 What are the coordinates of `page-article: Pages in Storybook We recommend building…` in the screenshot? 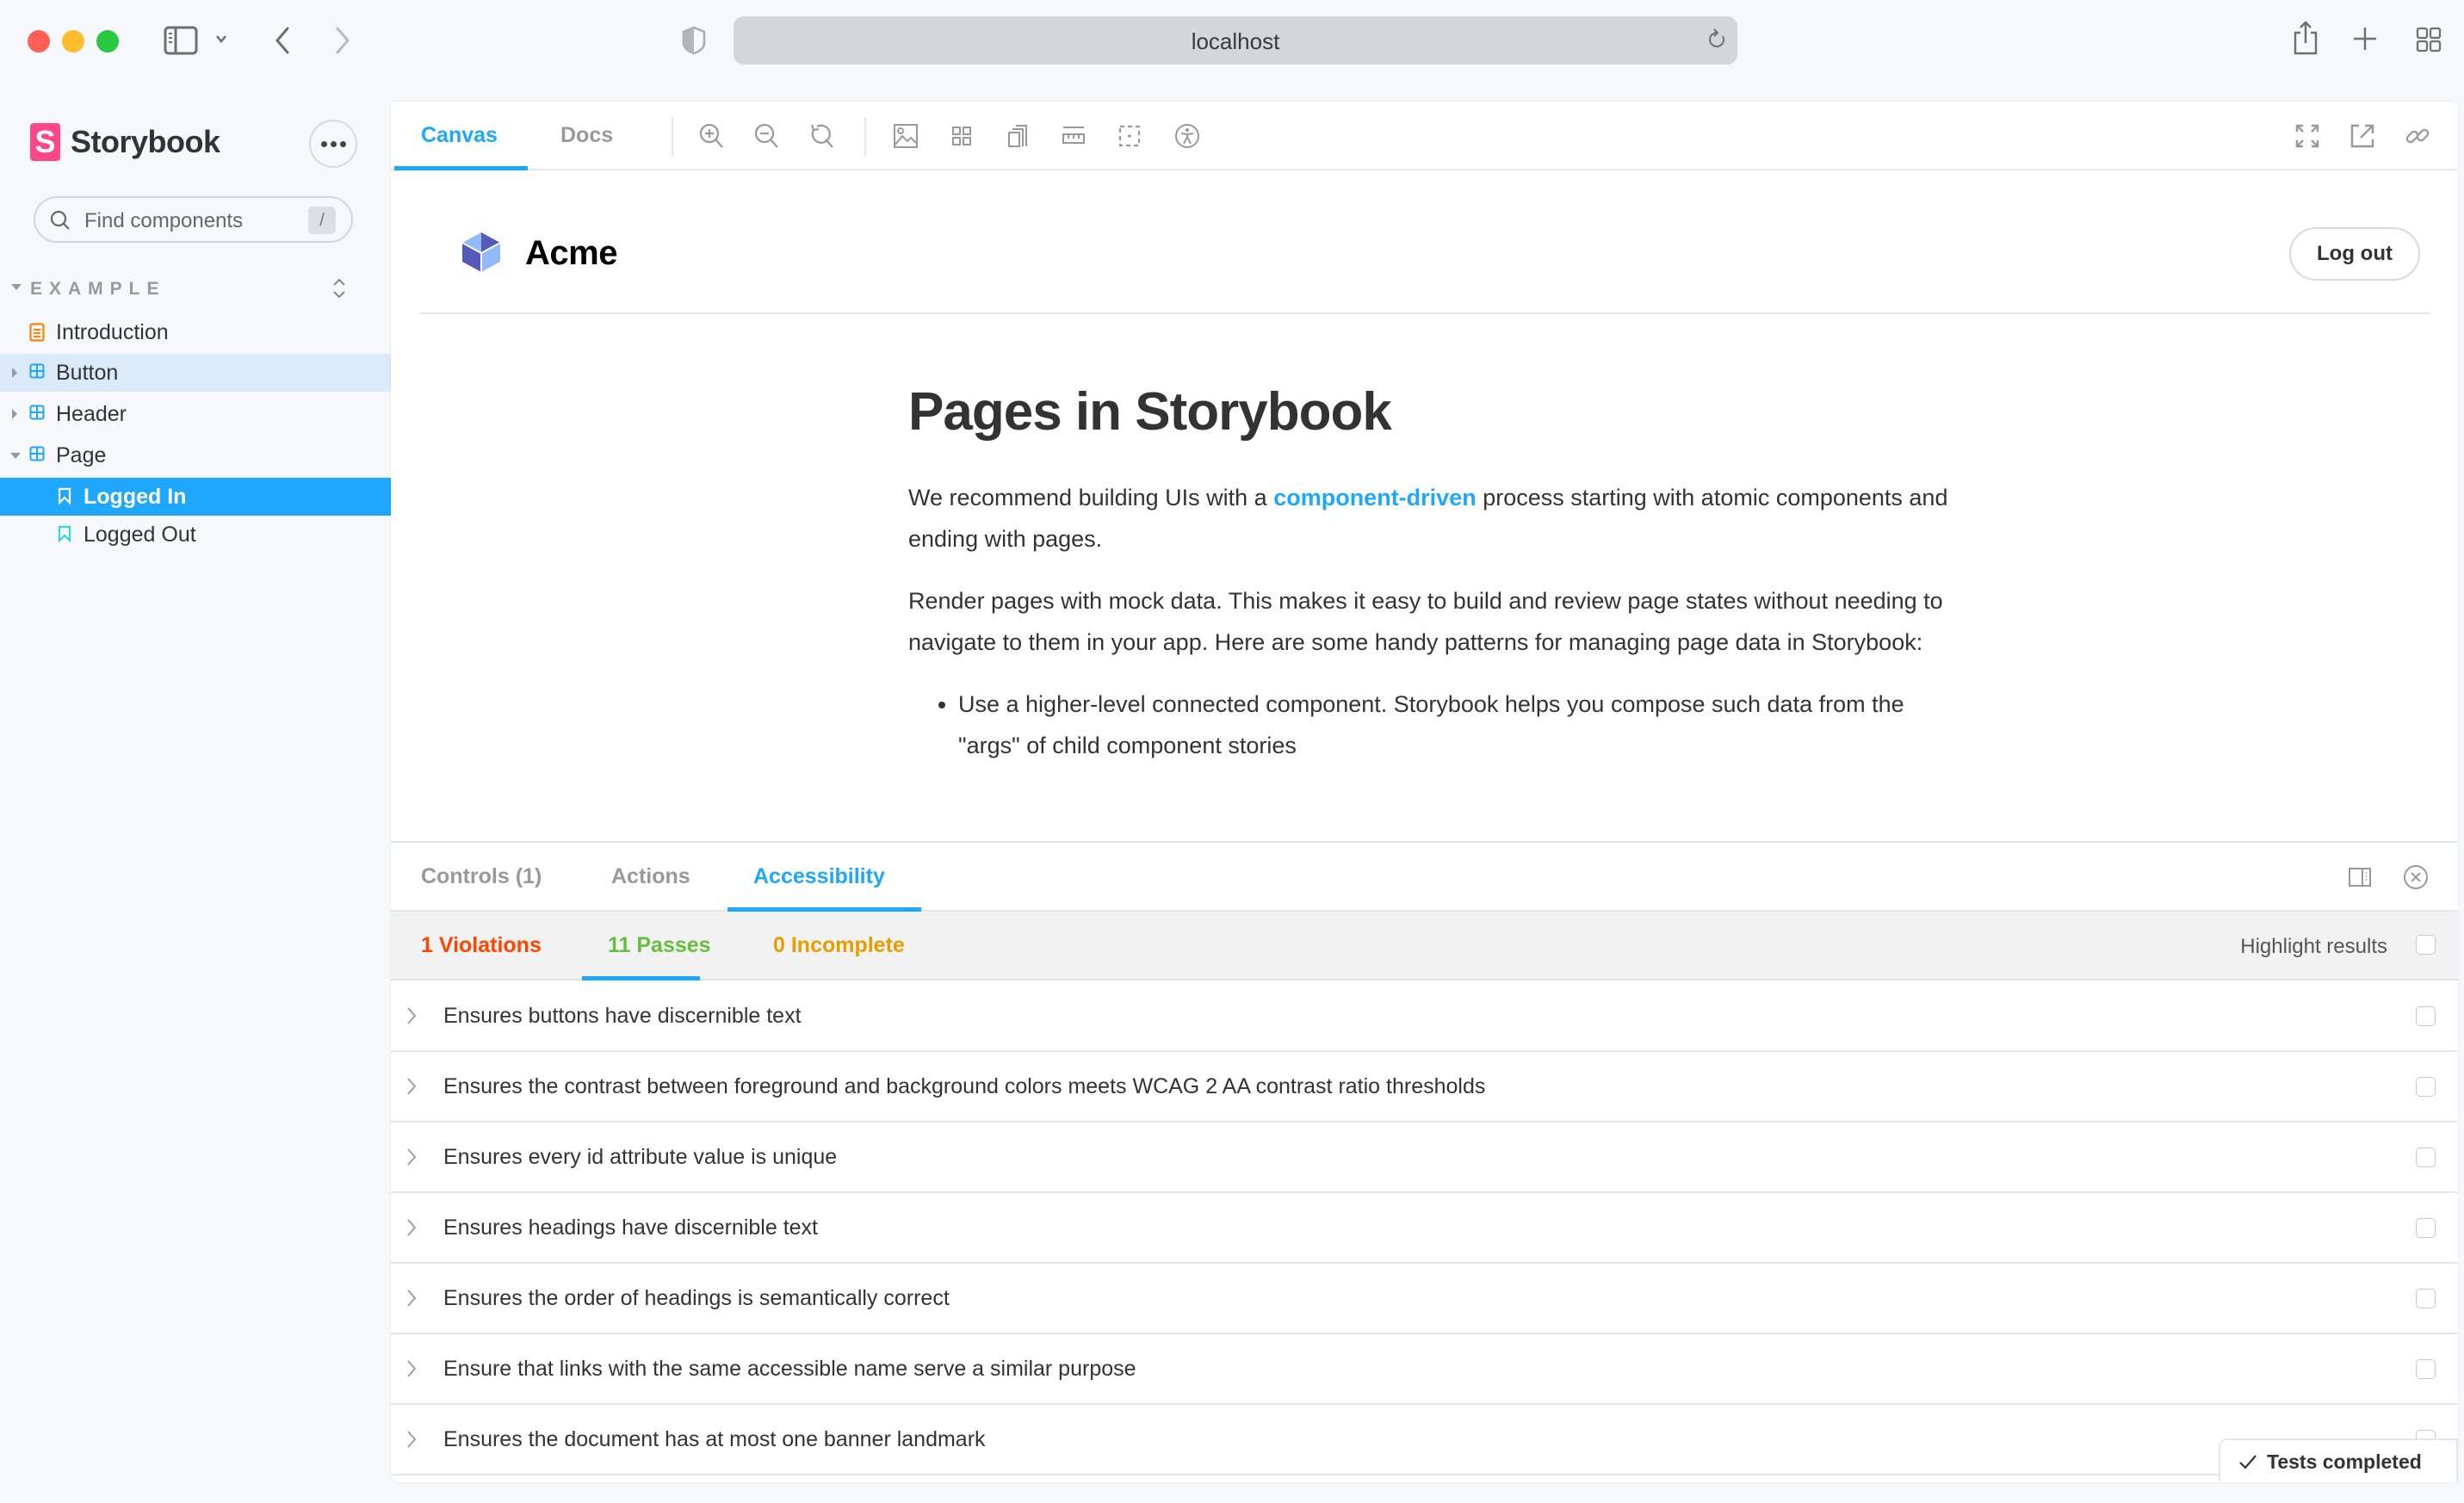 It's located at (1437, 576).